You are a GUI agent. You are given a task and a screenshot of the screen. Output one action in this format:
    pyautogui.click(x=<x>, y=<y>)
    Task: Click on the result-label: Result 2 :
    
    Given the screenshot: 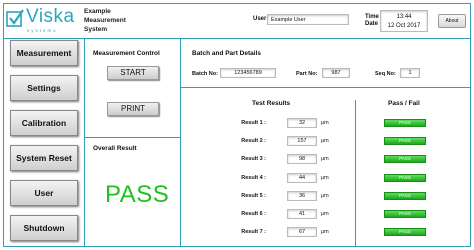 What is the action you would take?
    pyautogui.click(x=253, y=141)
    